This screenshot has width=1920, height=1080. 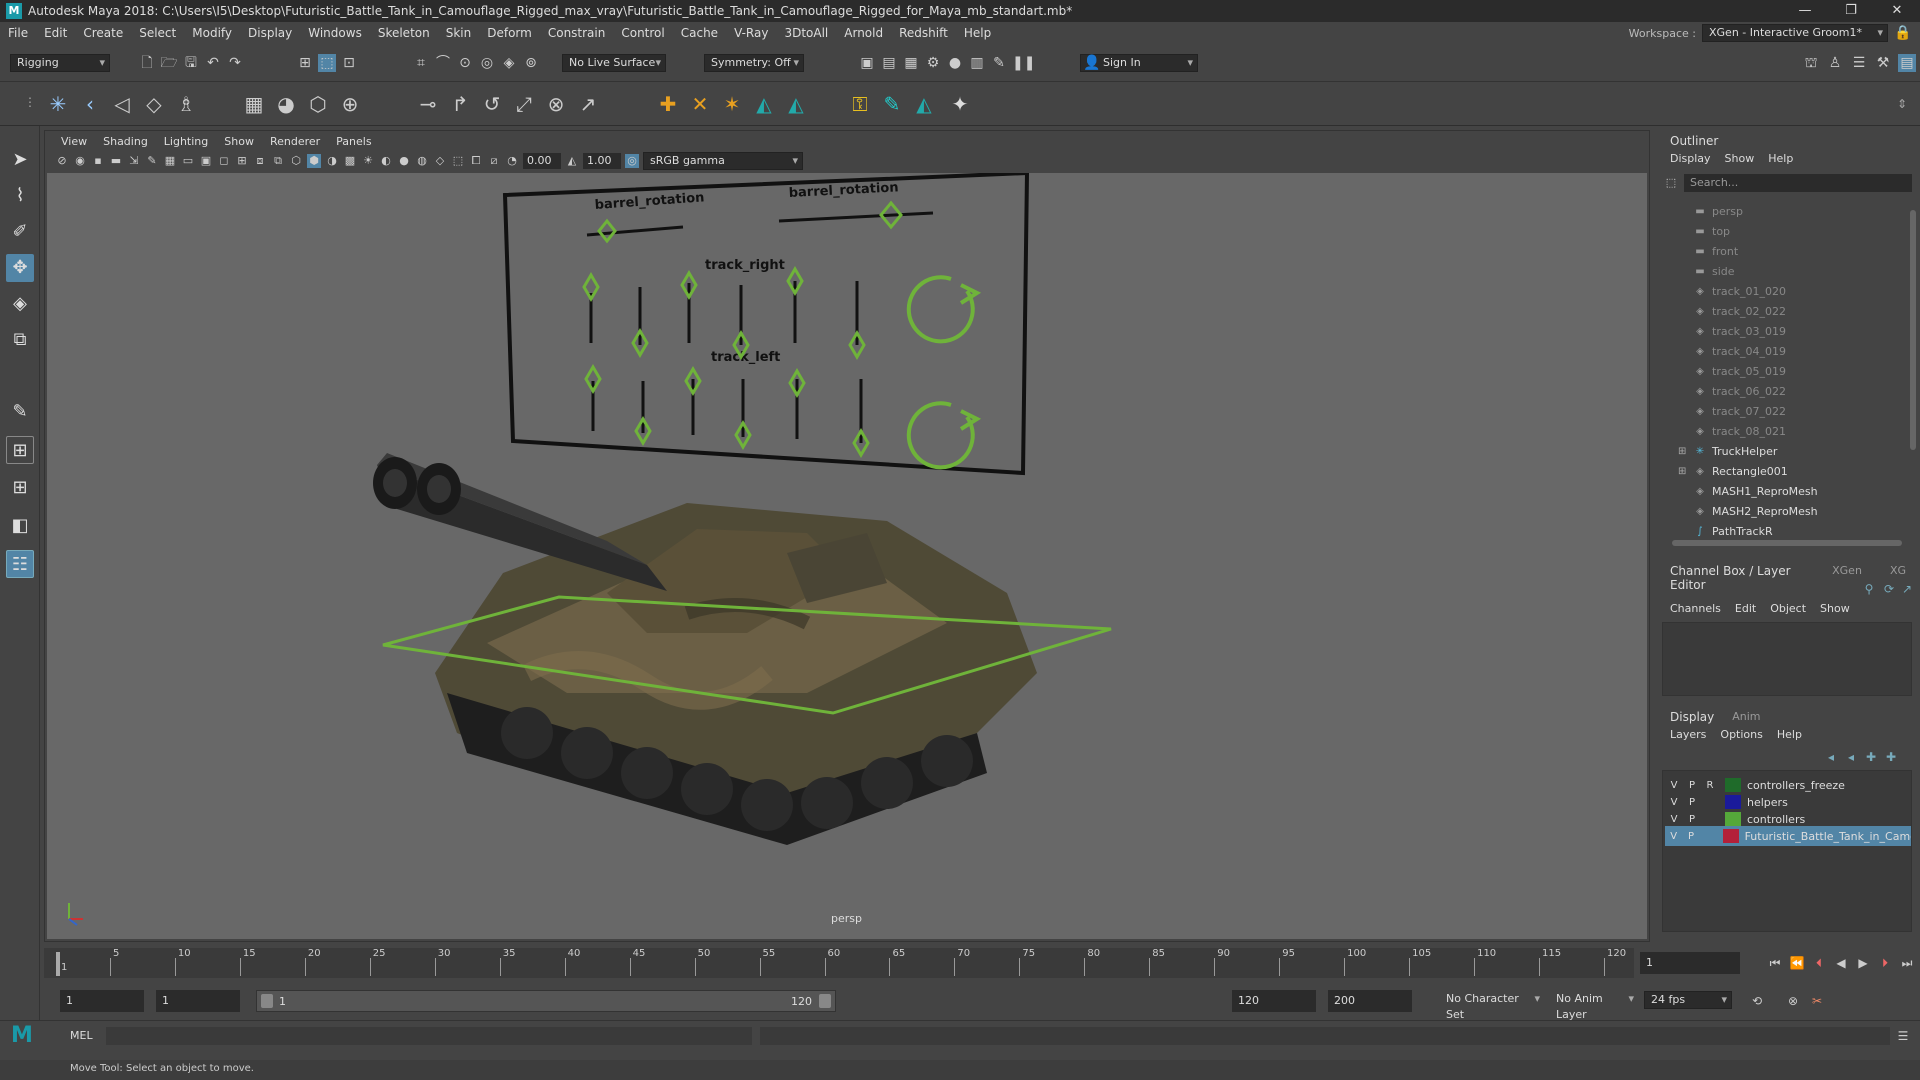 I want to click on outliner-item: ◈ track_08_021, so click(x=1740, y=432).